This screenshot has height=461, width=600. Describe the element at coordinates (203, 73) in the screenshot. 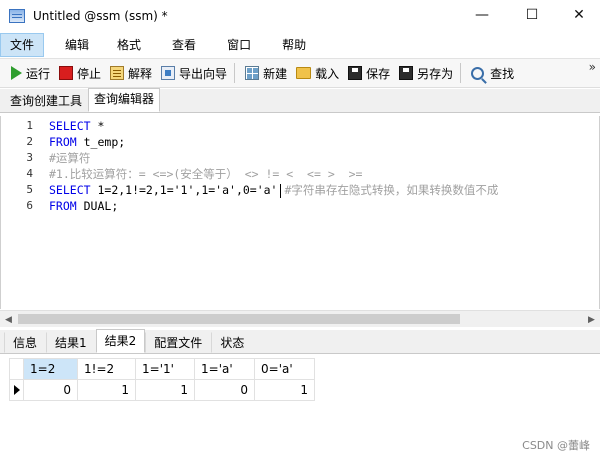

I see `export-wizard-label: 导出向导` at that location.